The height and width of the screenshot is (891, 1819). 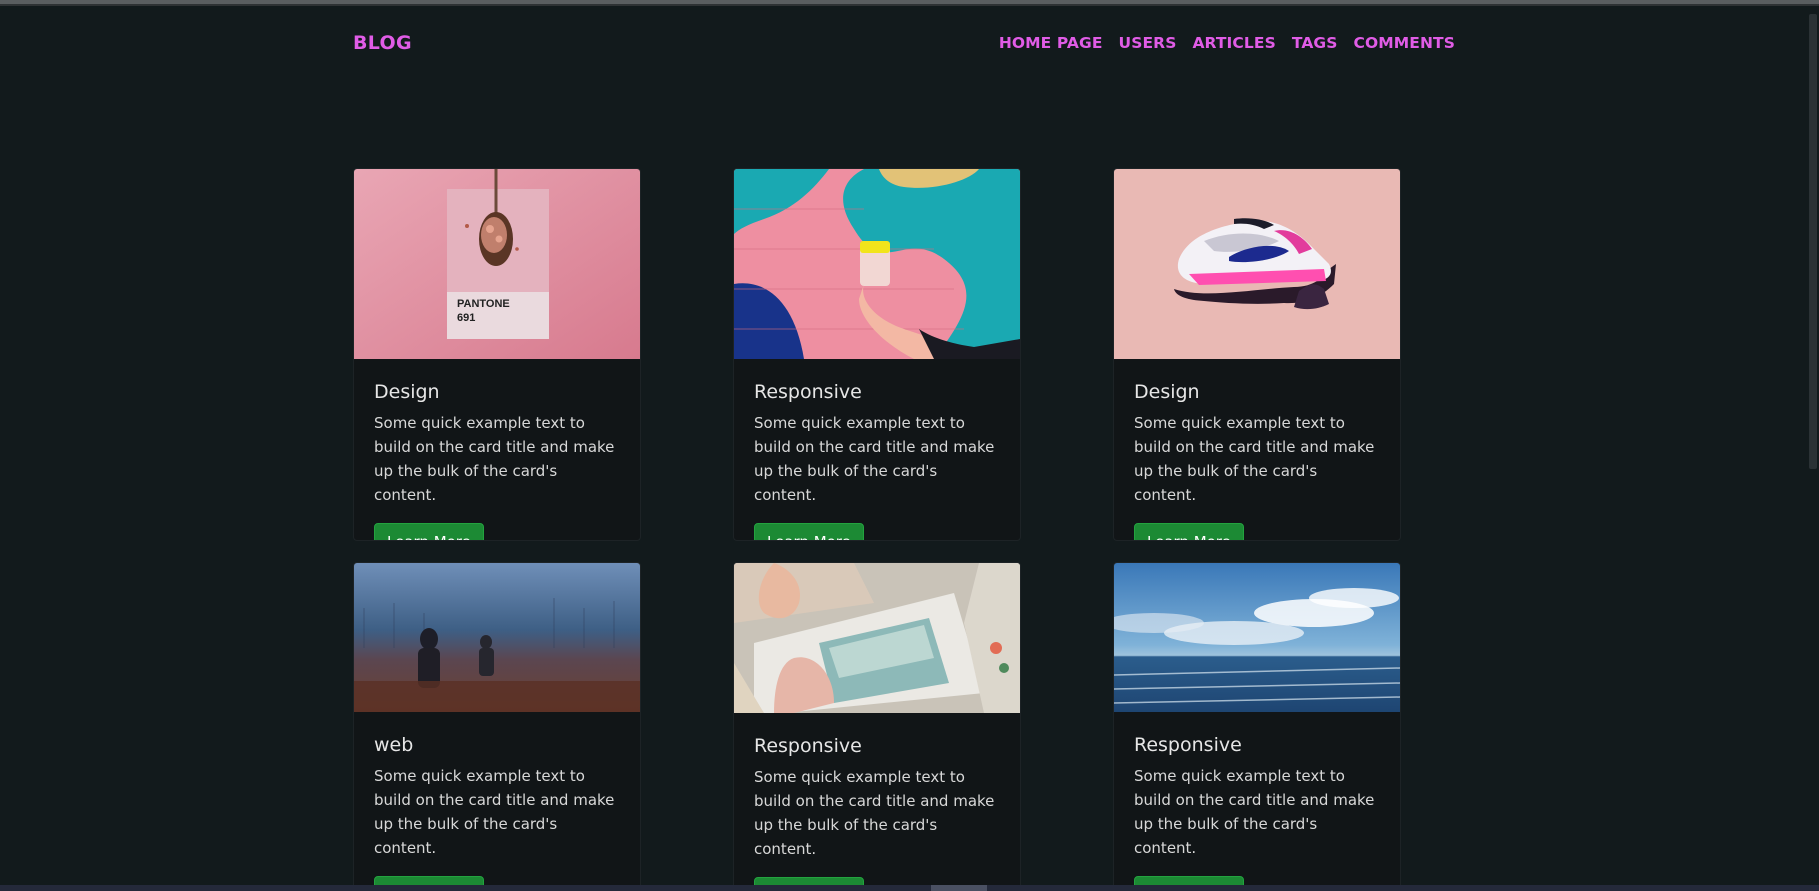 What do you see at coordinates (1813, 241) in the screenshot?
I see `vertical-scrollbar-thumb` at bounding box center [1813, 241].